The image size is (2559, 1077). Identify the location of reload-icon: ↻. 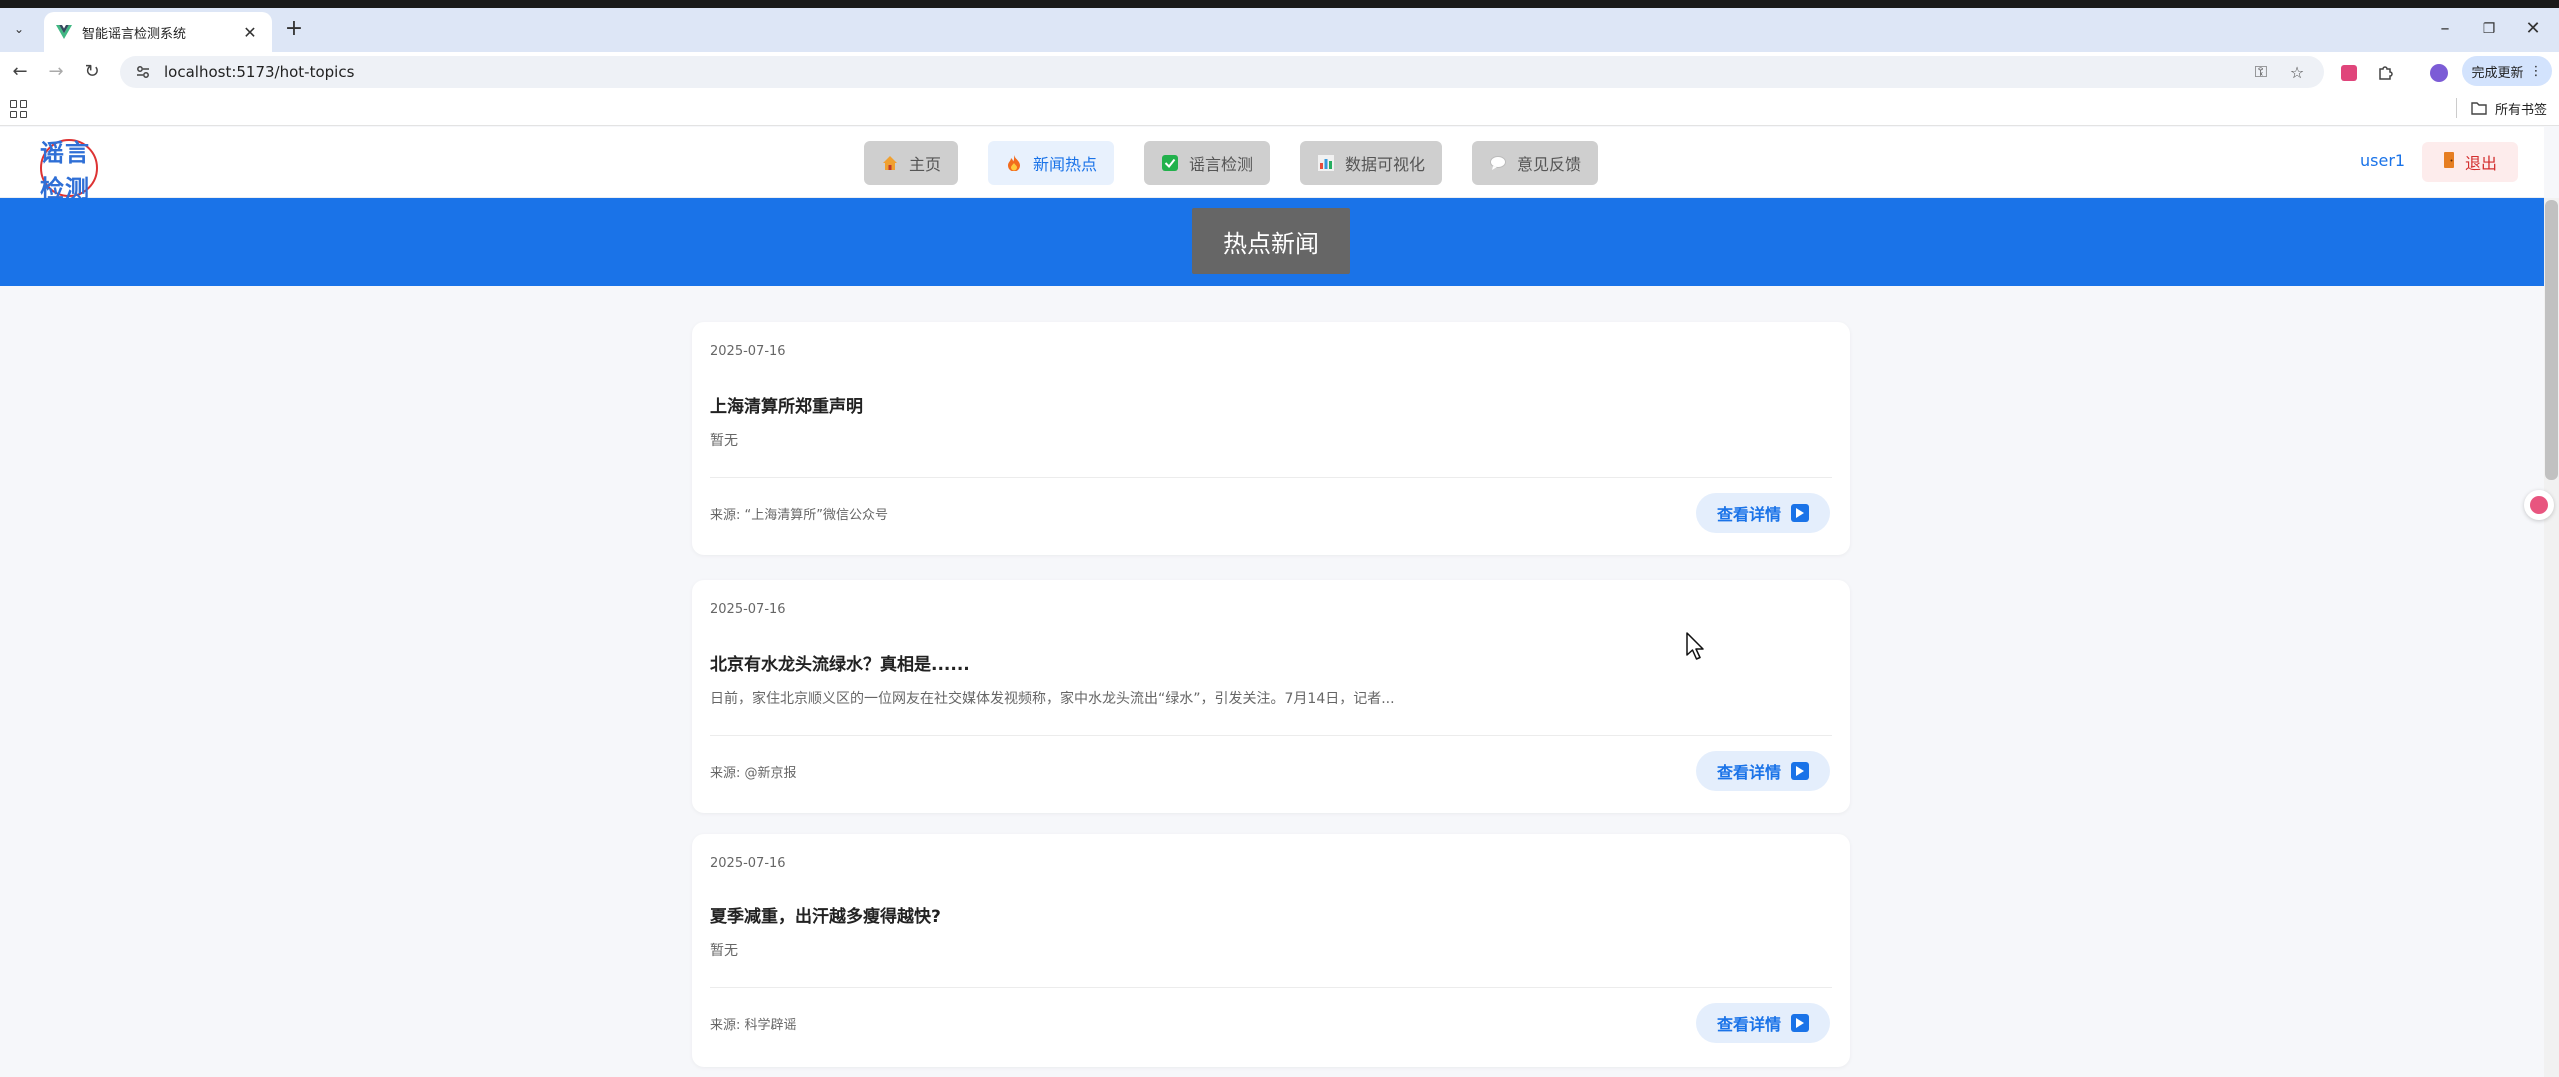
(92, 72).